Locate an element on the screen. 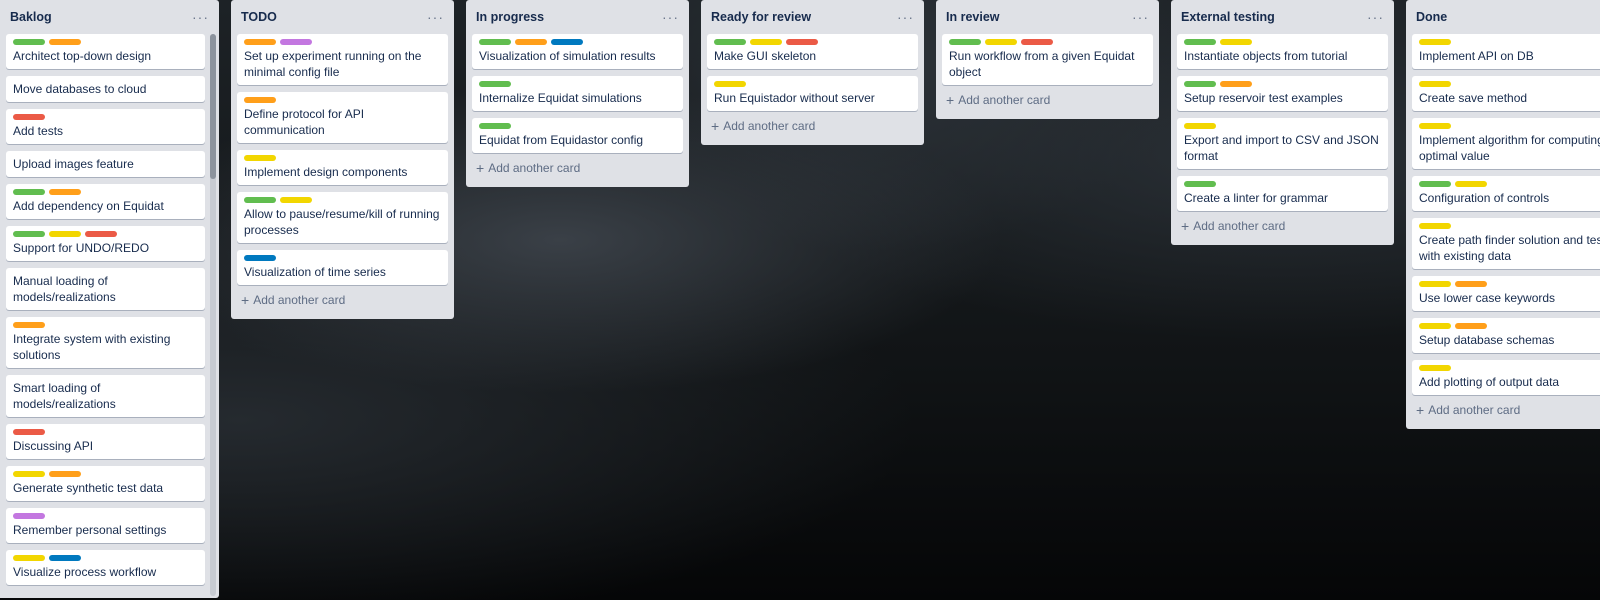  card: Make GUI skeleton is located at coordinates (812, 51).